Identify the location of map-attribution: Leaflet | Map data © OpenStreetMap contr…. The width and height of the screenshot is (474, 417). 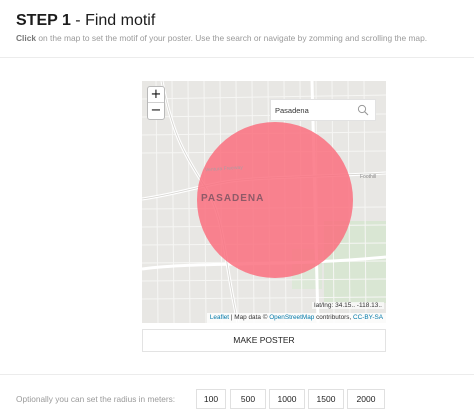
(296, 318).